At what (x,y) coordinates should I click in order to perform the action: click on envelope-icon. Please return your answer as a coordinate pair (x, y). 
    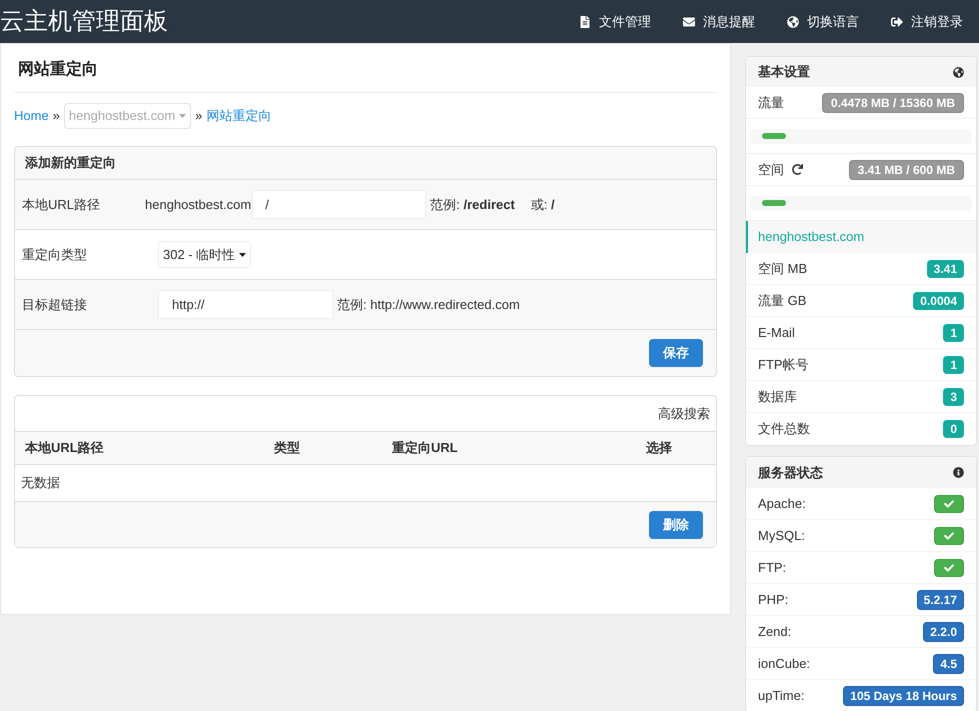
    Looking at the image, I should click on (689, 22).